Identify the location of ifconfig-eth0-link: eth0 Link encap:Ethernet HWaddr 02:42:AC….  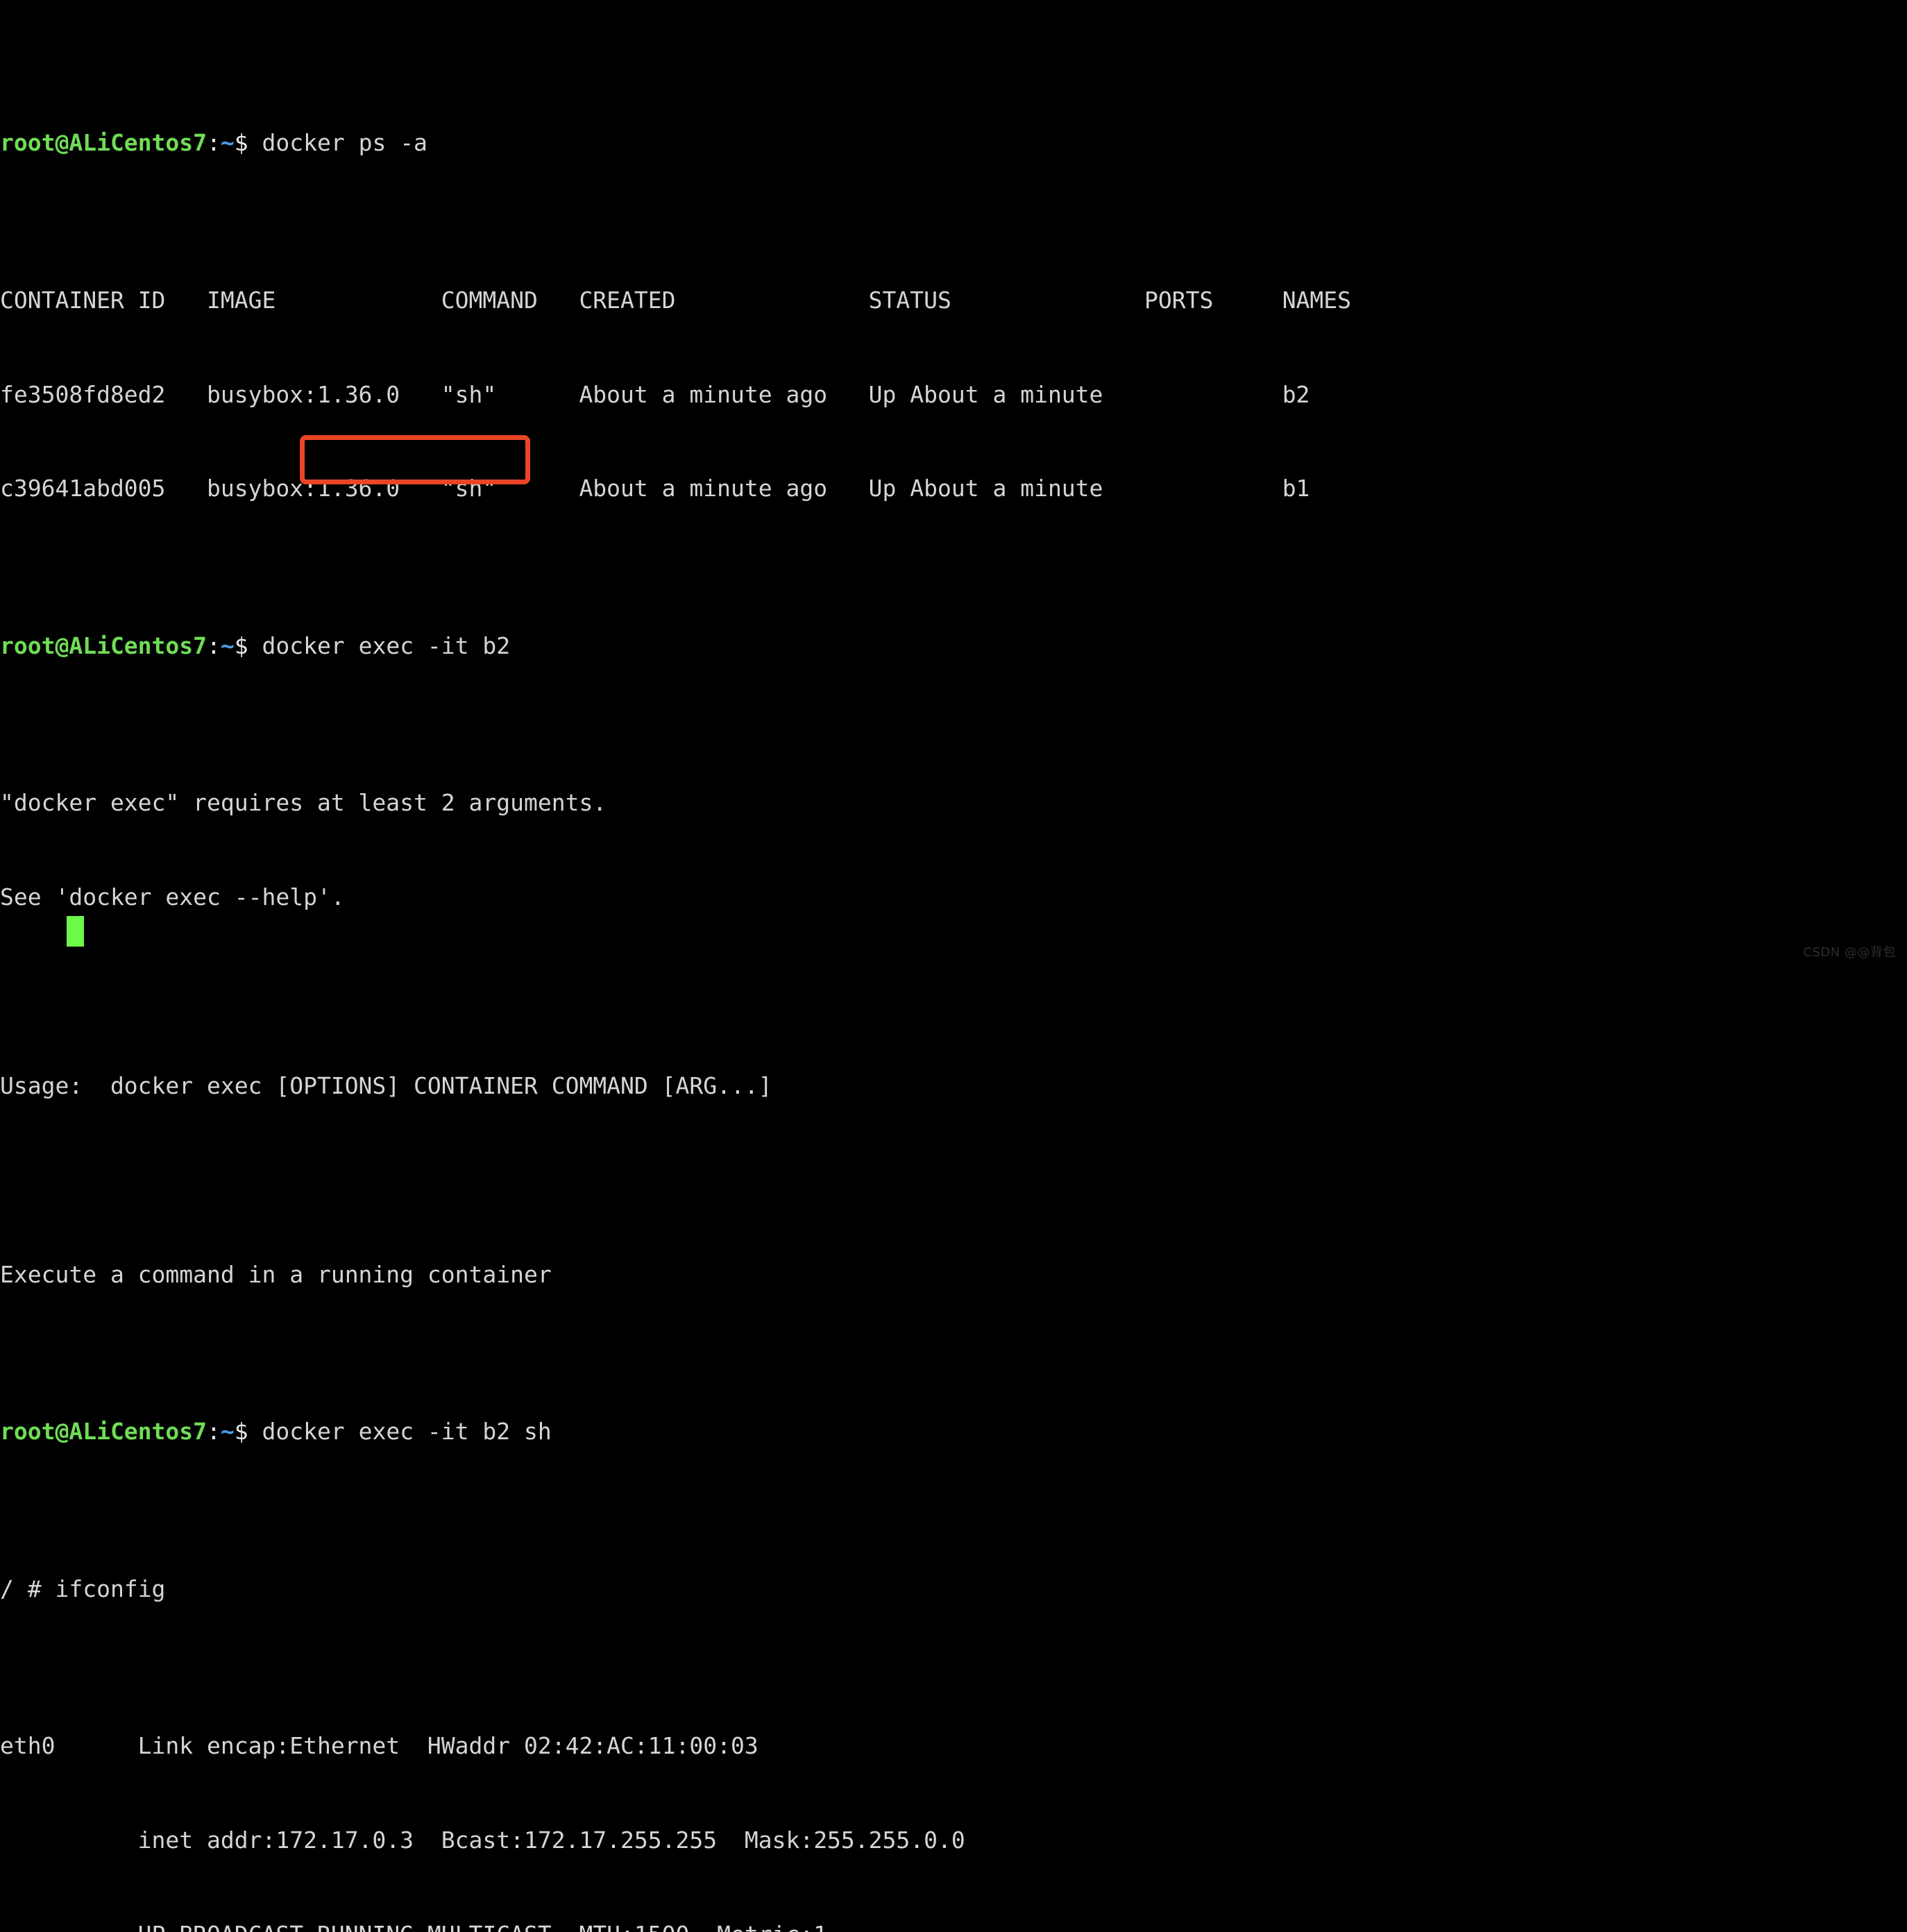
(379, 1746).